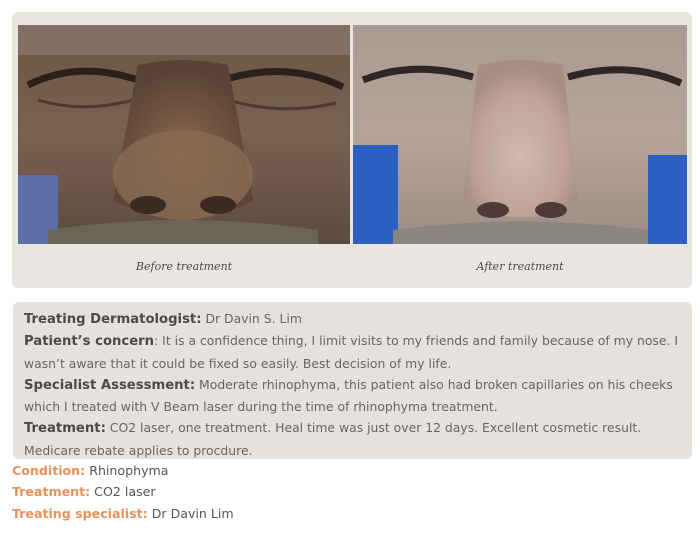  What do you see at coordinates (127, 470) in the screenshot?
I see `condition-value: Rhinophyma` at bounding box center [127, 470].